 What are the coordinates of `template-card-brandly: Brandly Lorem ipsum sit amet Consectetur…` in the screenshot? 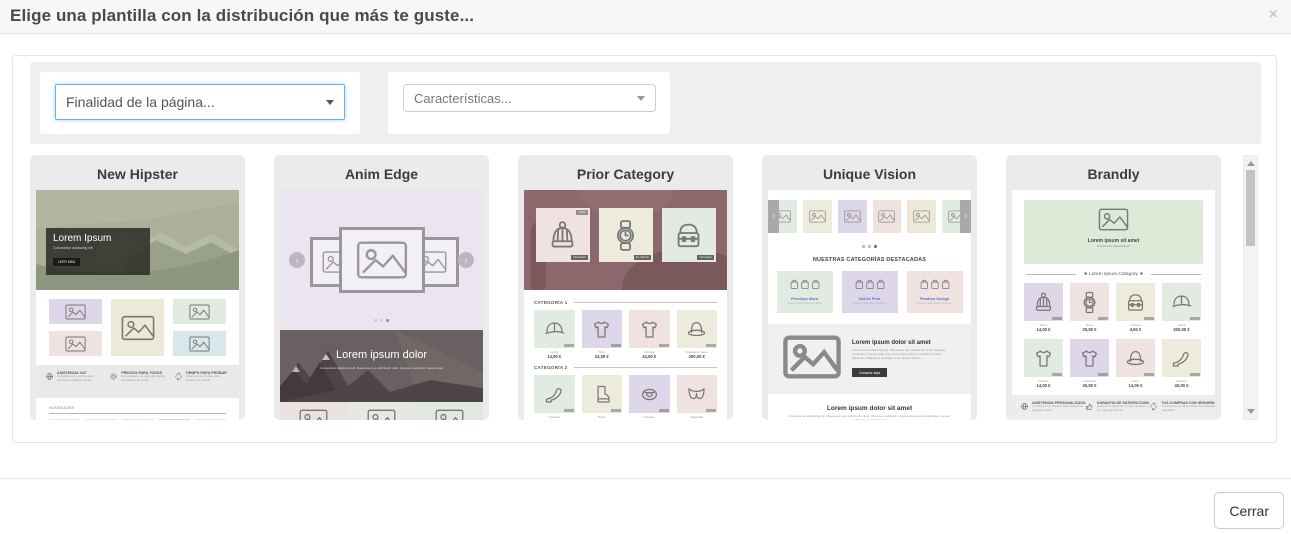 It's located at (1113, 287).